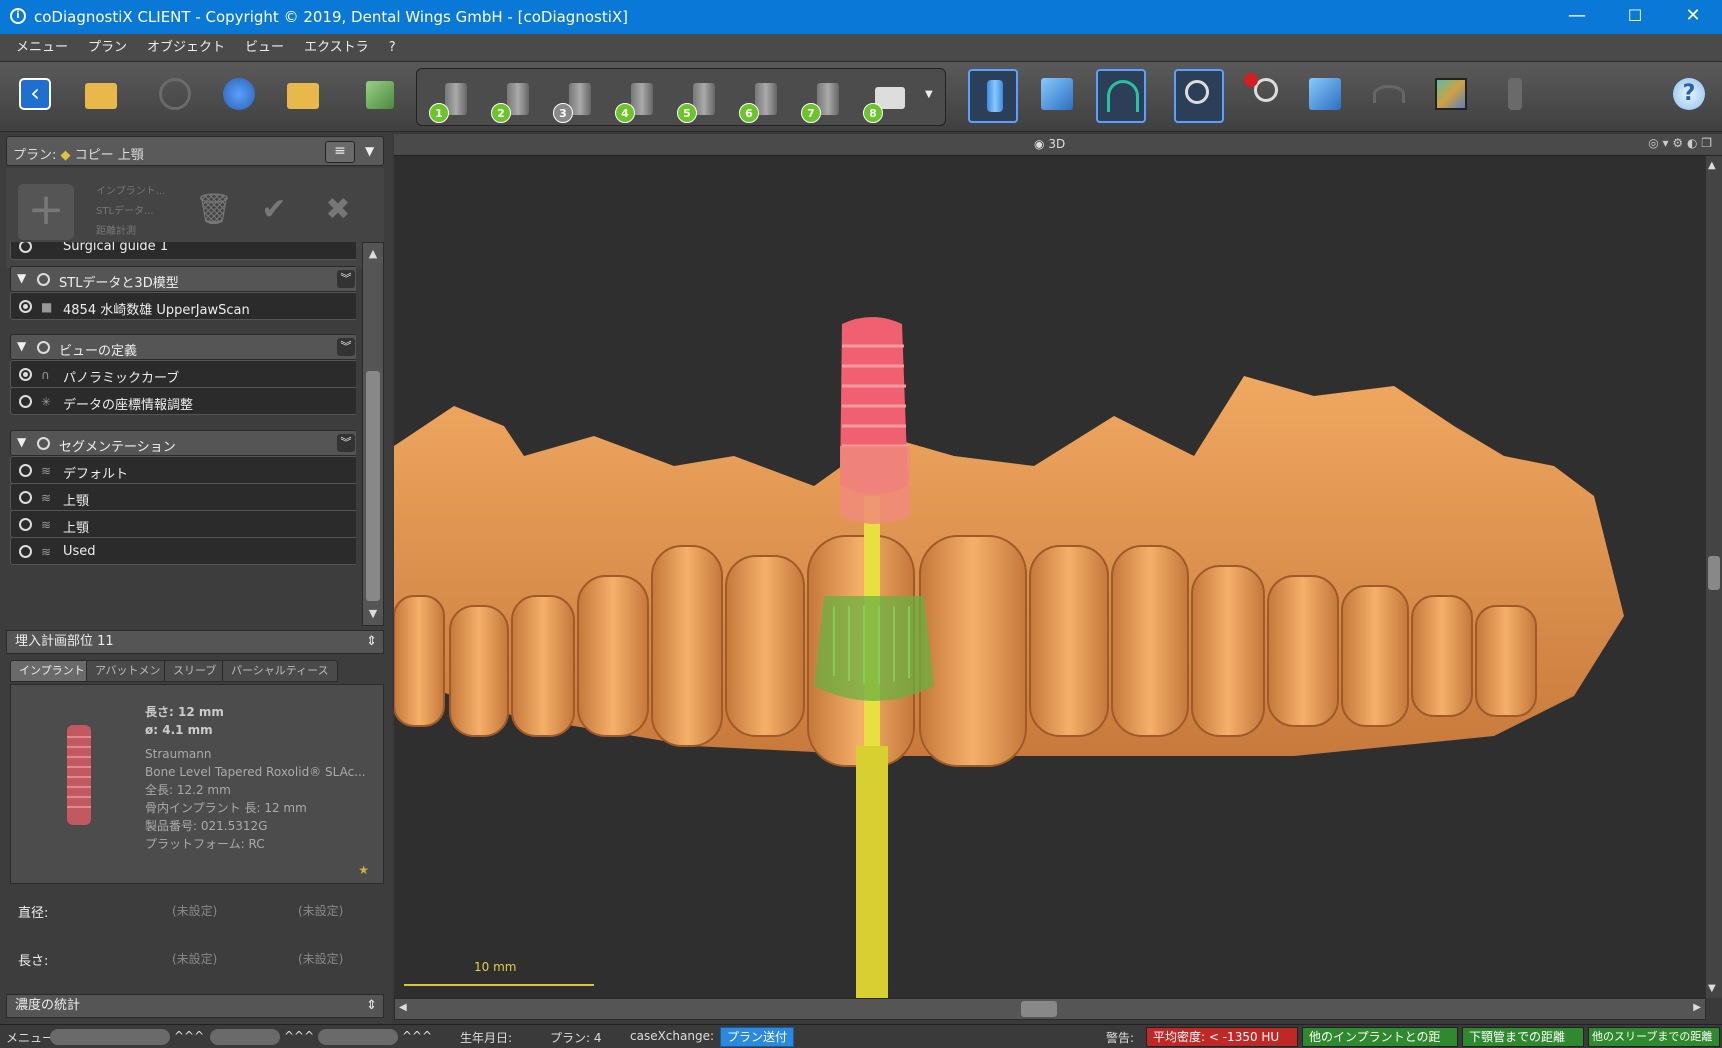 Image resolution: width=1722 pixels, height=1048 pixels. Describe the element at coordinates (183, 497) in the screenshot. I see `tree-item-upper-jaw-1: ≋ 上顎` at that location.